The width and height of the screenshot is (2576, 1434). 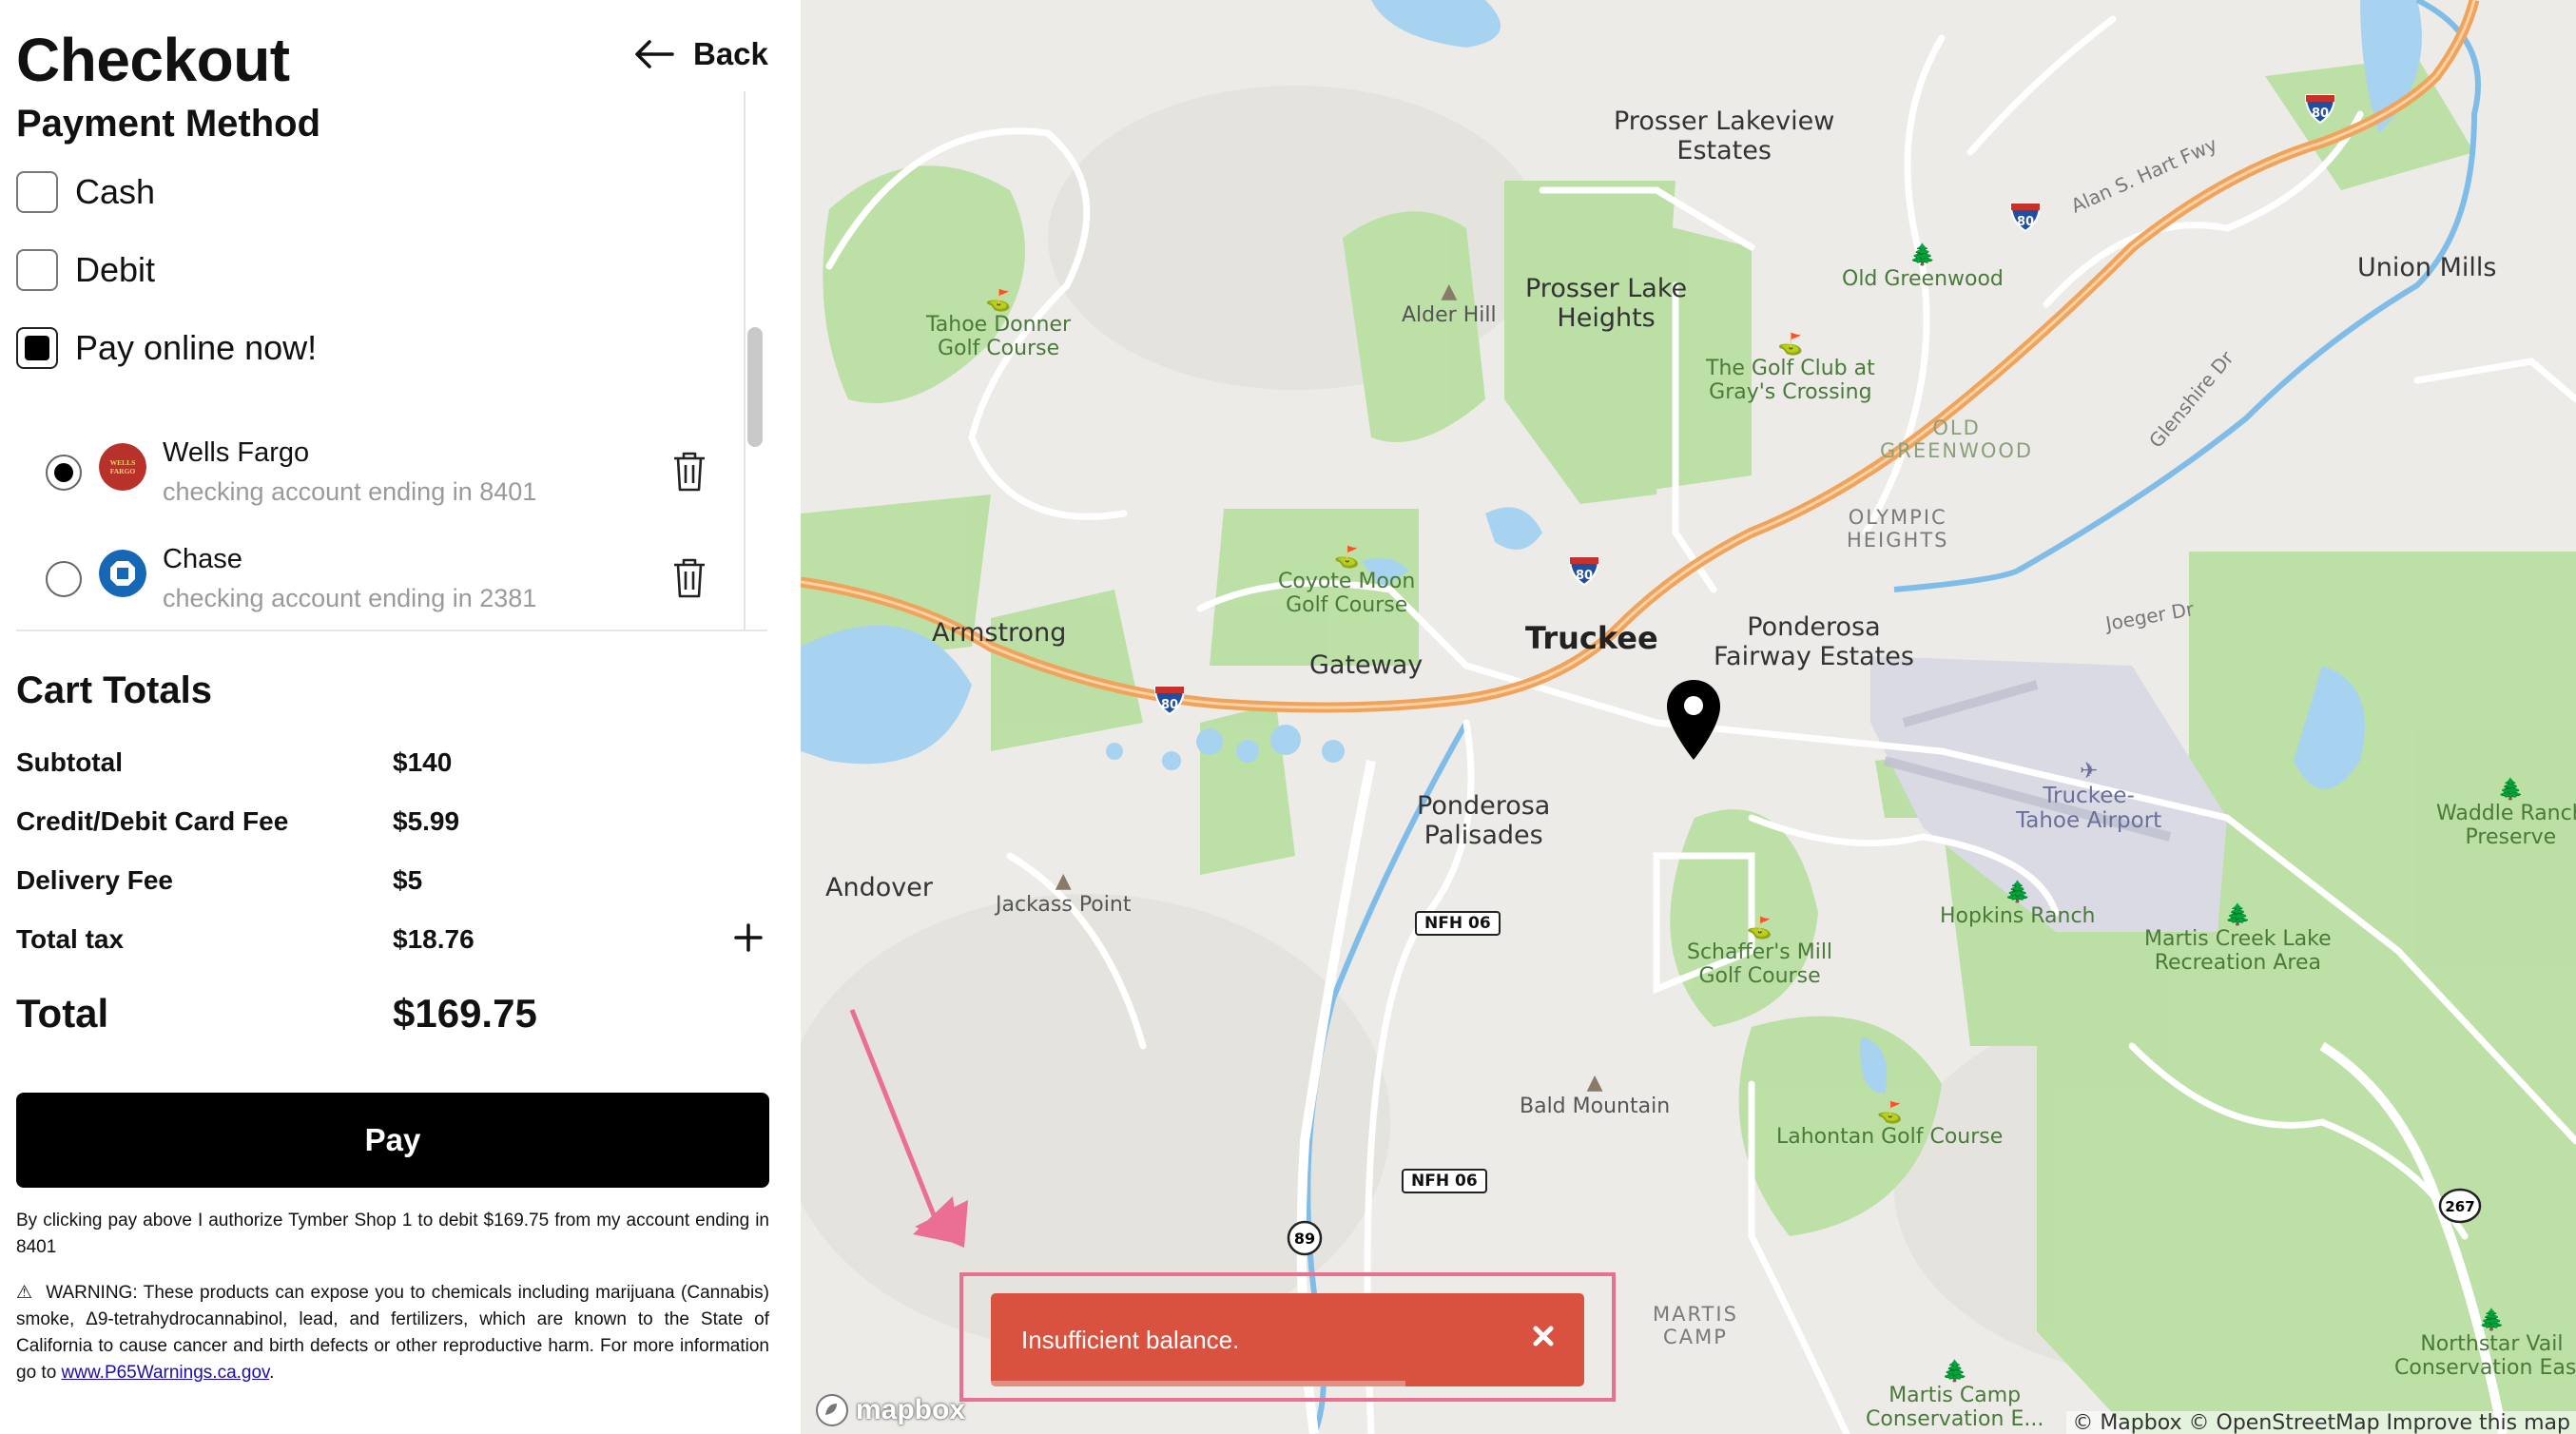 I want to click on row-value: $140, so click(x=423, y=762).